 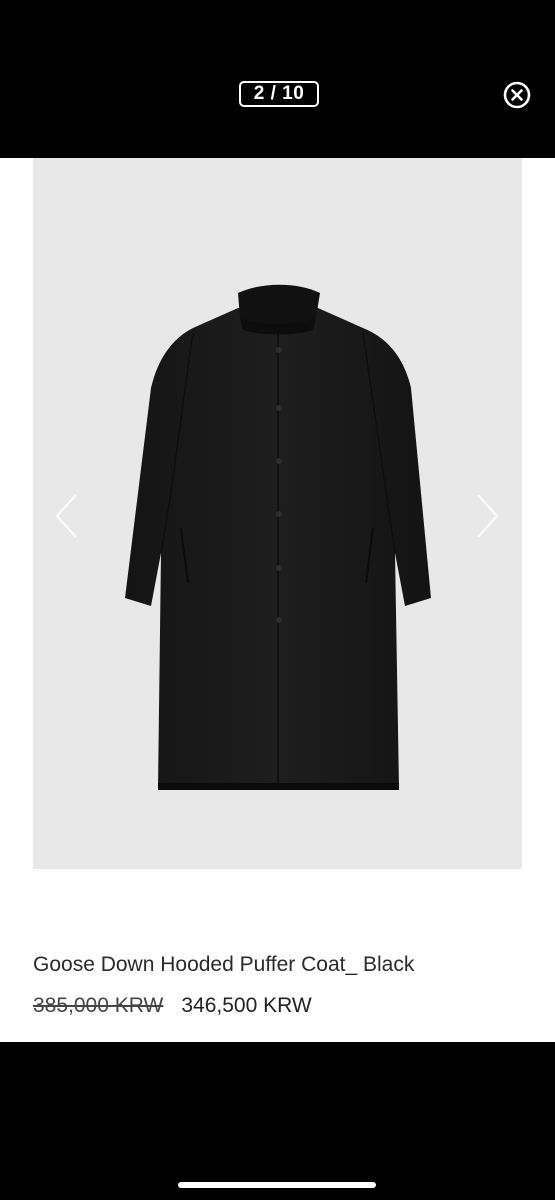 I want to click on close-button, so click(x=517, y=95).